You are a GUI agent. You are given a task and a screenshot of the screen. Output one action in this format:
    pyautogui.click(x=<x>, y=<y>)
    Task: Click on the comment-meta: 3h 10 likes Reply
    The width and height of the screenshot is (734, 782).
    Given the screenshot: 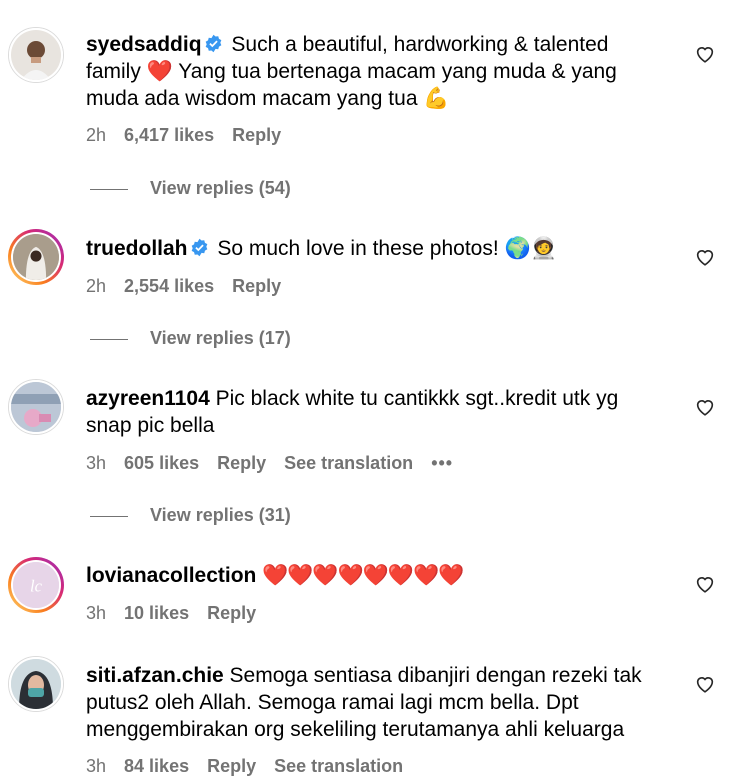 What is the action you would take?
    pyautogui.click(x=180, y=613)
    